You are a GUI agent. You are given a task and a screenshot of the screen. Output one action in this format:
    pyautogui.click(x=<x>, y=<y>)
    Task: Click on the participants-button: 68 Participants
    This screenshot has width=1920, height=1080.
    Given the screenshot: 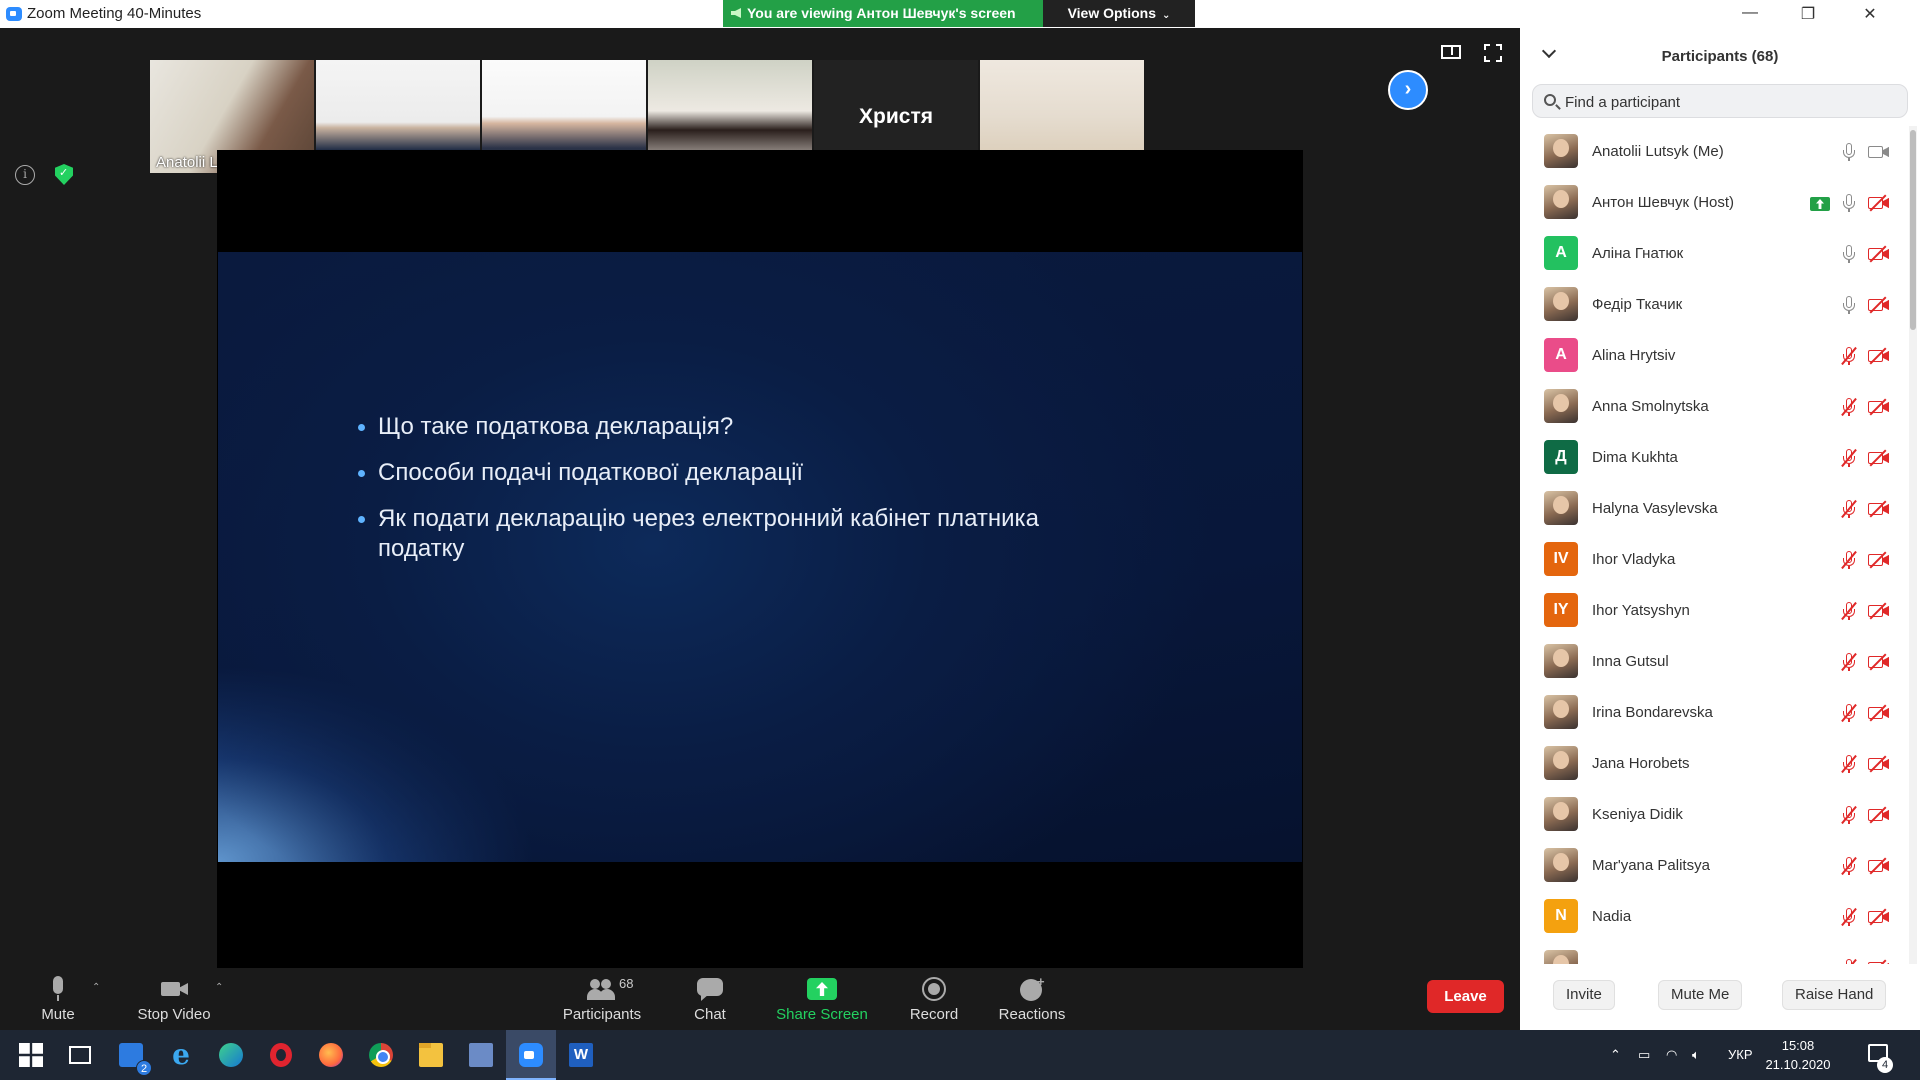 What is the action you would take?
    pyautogui.click(x=602, y=999)
    